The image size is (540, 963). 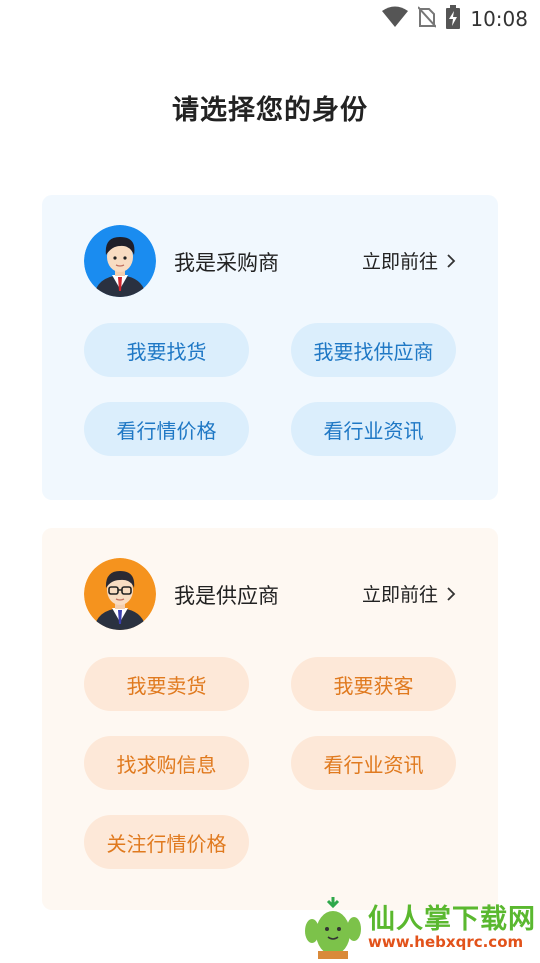 I want to click on supplier-option-industry-news: 看行业资讯, so click(x=373, y=763).